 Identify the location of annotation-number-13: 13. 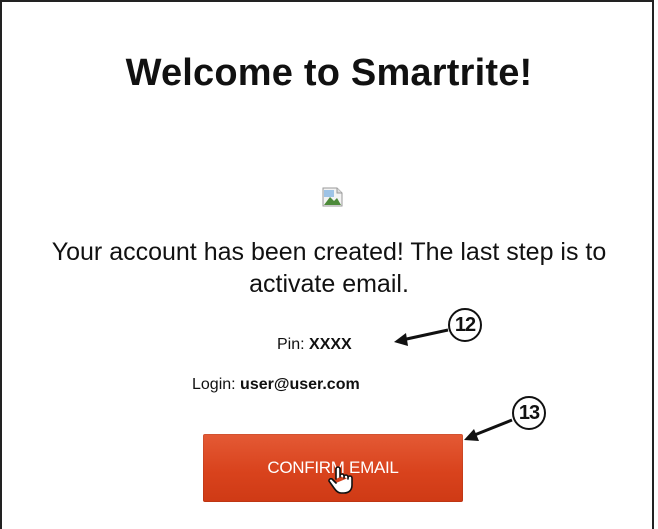
(529, 412).